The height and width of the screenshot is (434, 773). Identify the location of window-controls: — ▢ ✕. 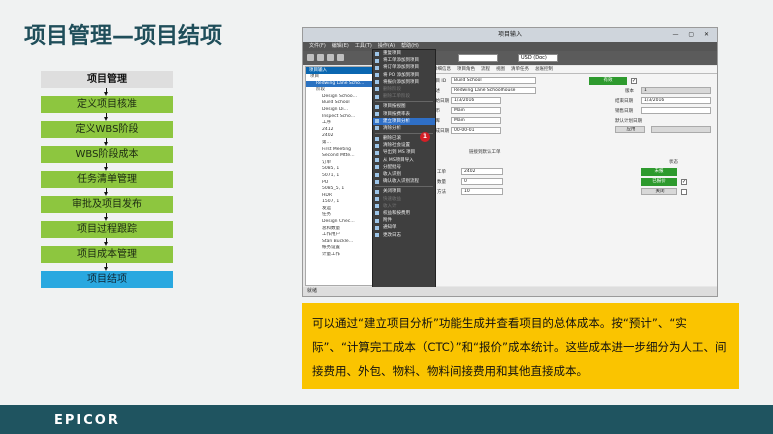
(692, 35).